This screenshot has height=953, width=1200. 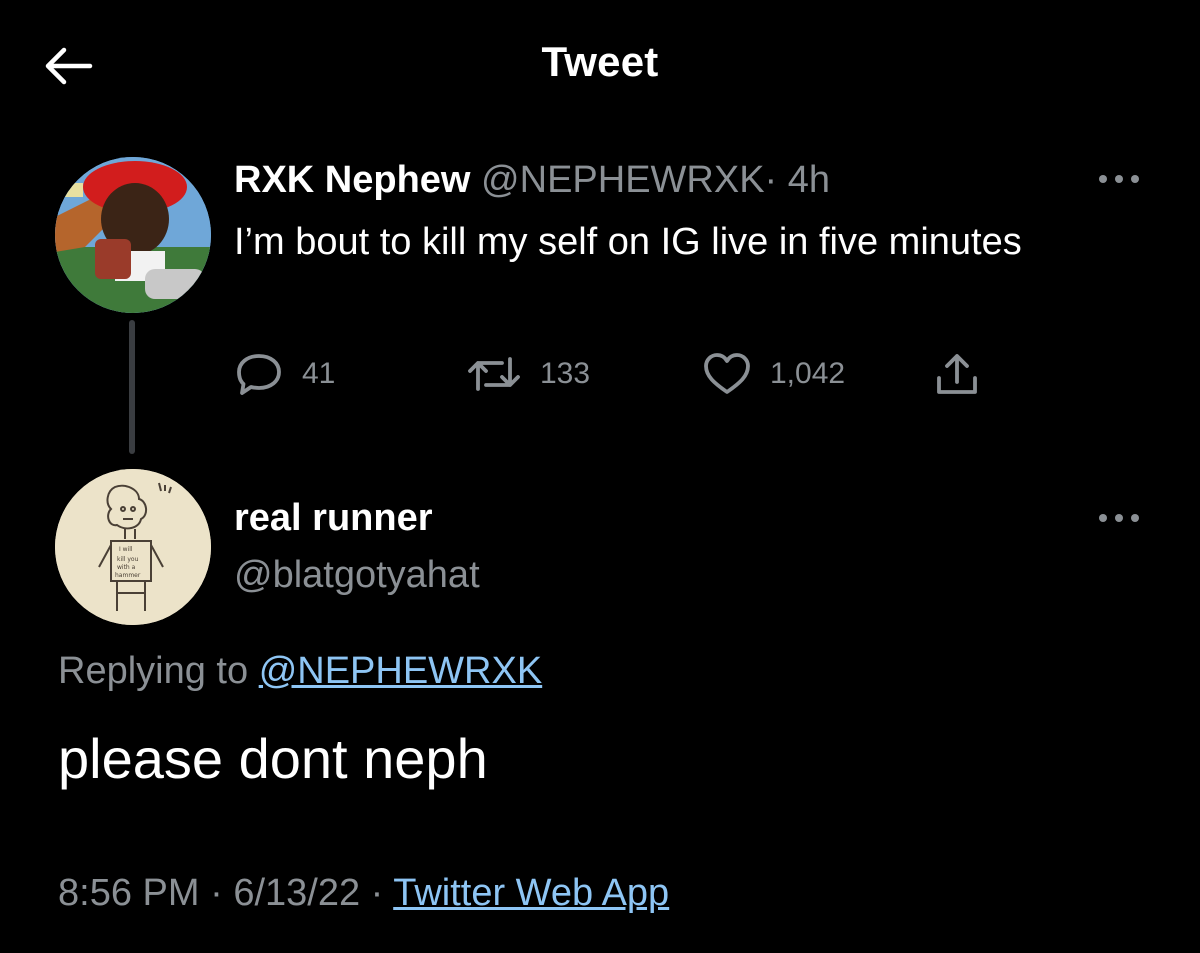 I want to click on retweet-count: 133, so click(x=565, y=373).